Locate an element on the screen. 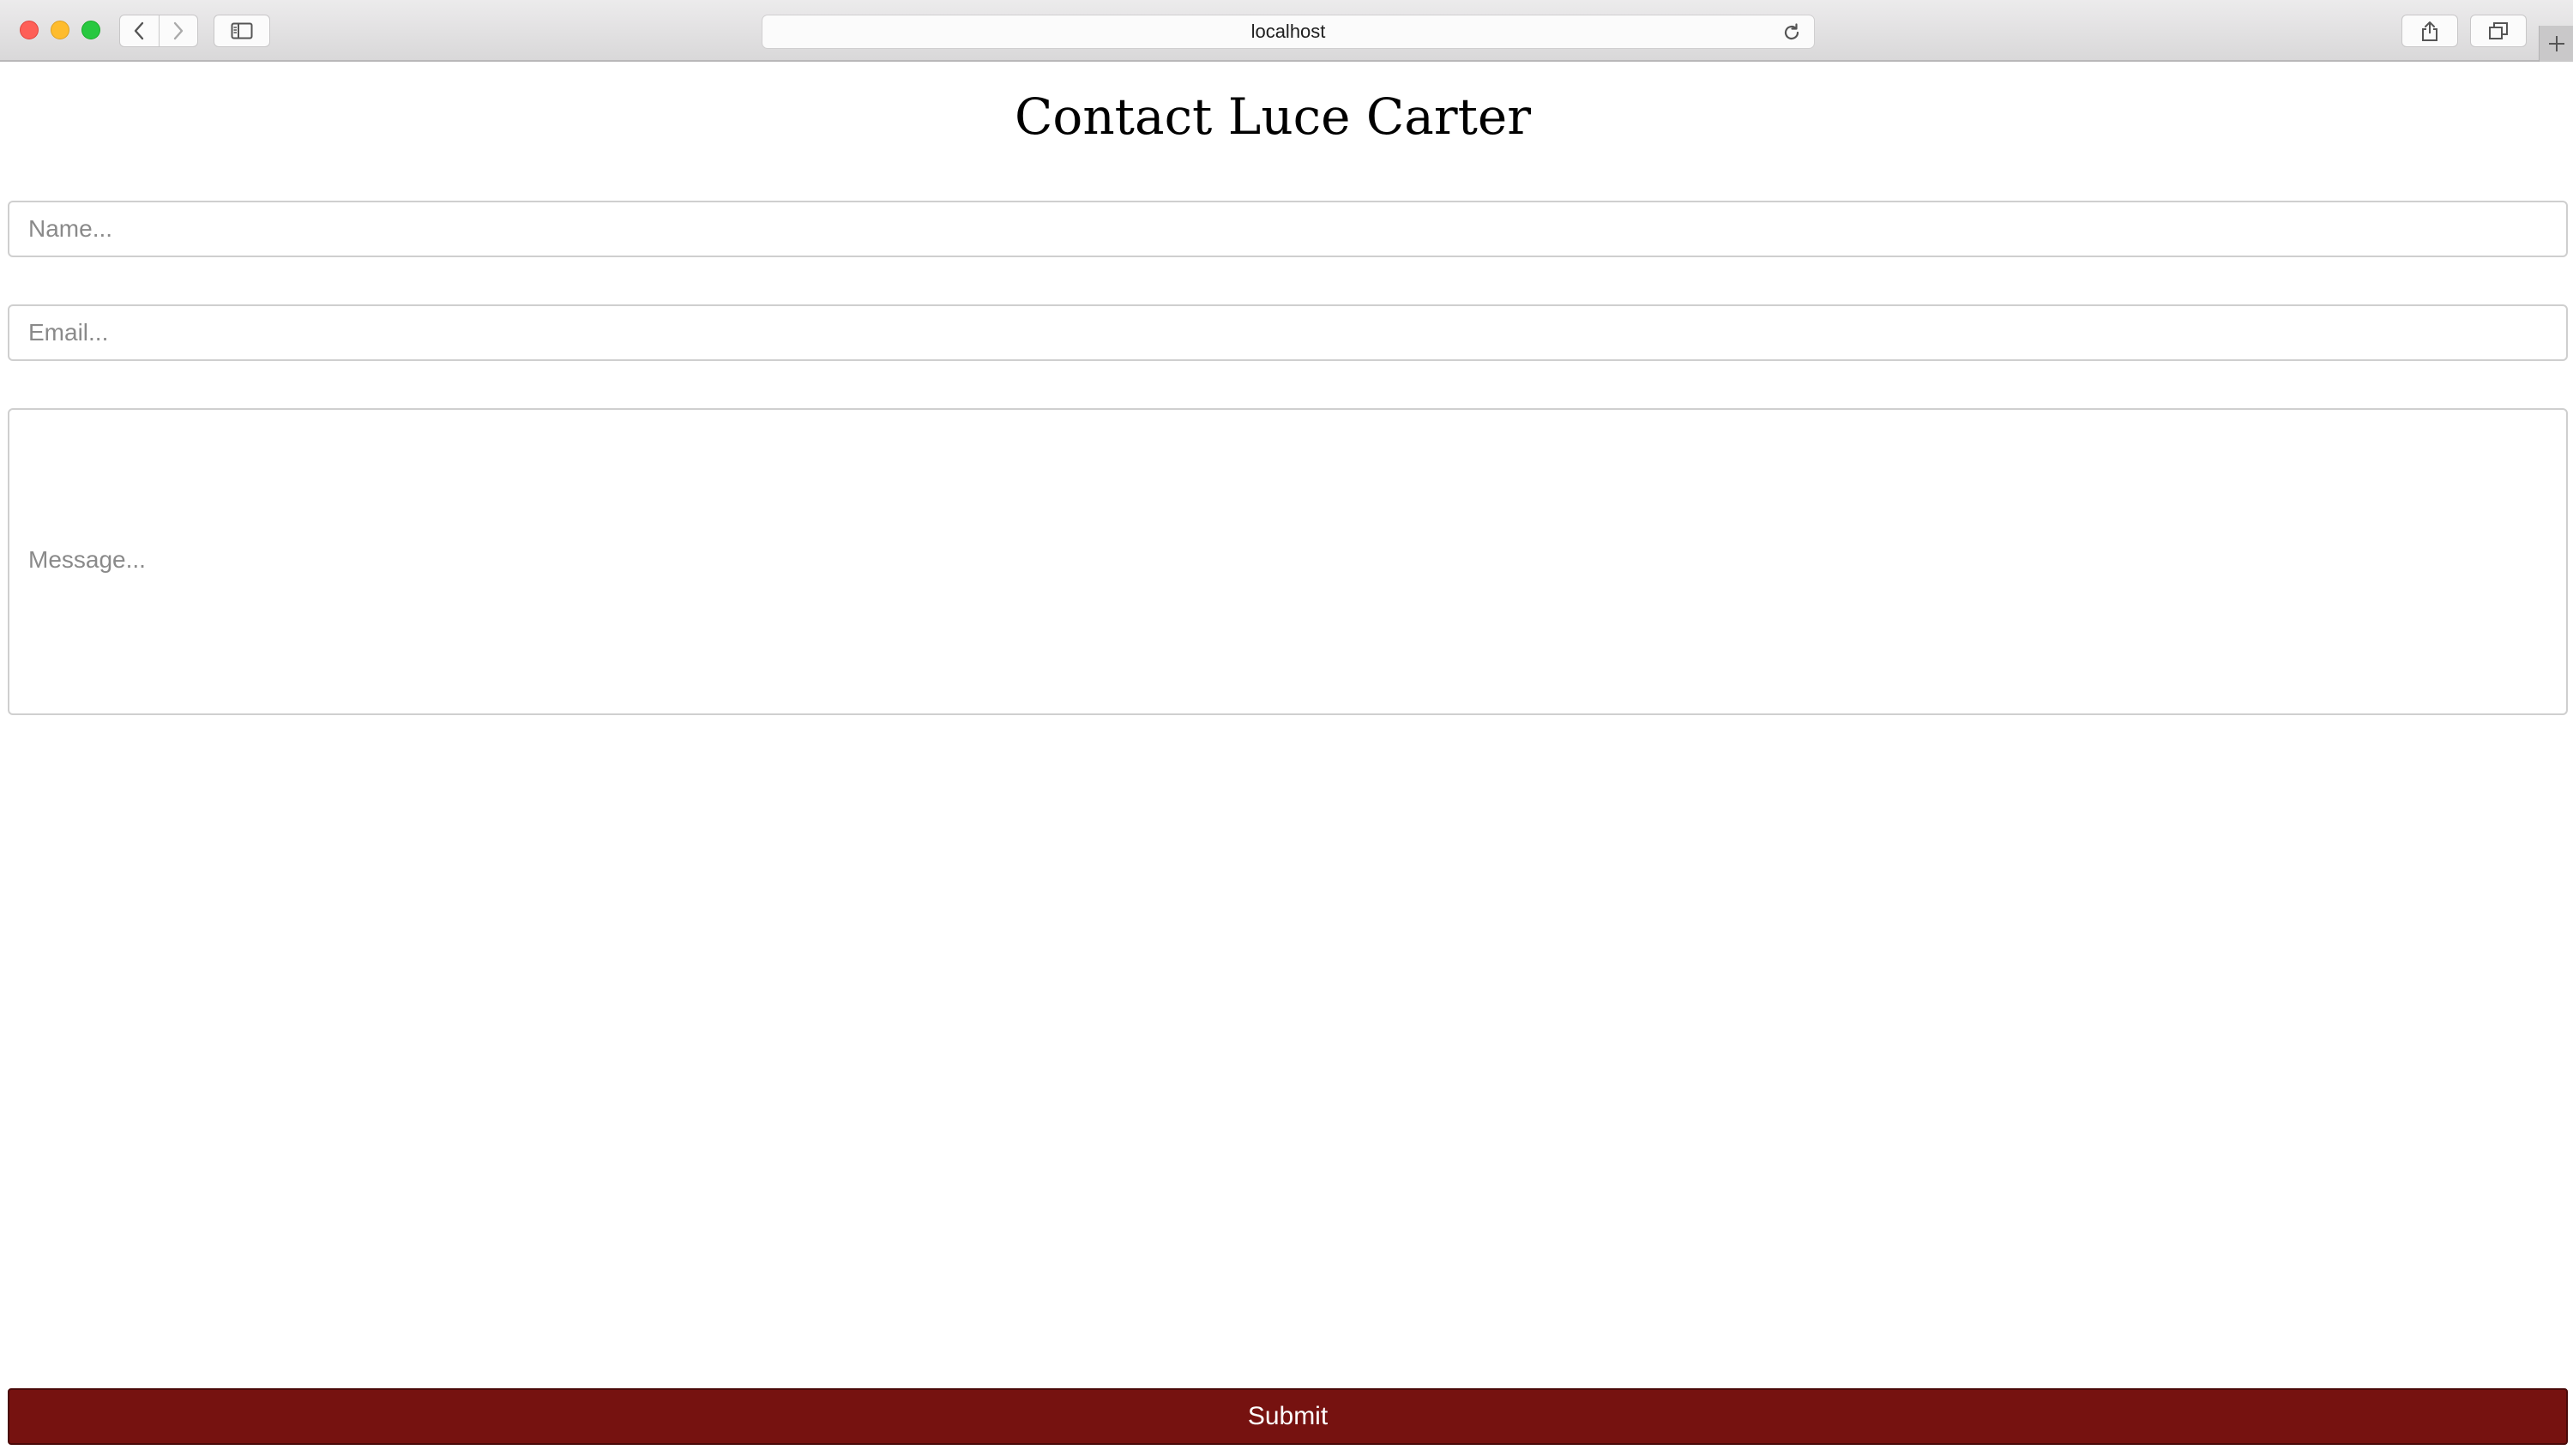 The height and width of the screenshot is (1456, 2573). chevron-right-icon is located at coordinates (178, 30).